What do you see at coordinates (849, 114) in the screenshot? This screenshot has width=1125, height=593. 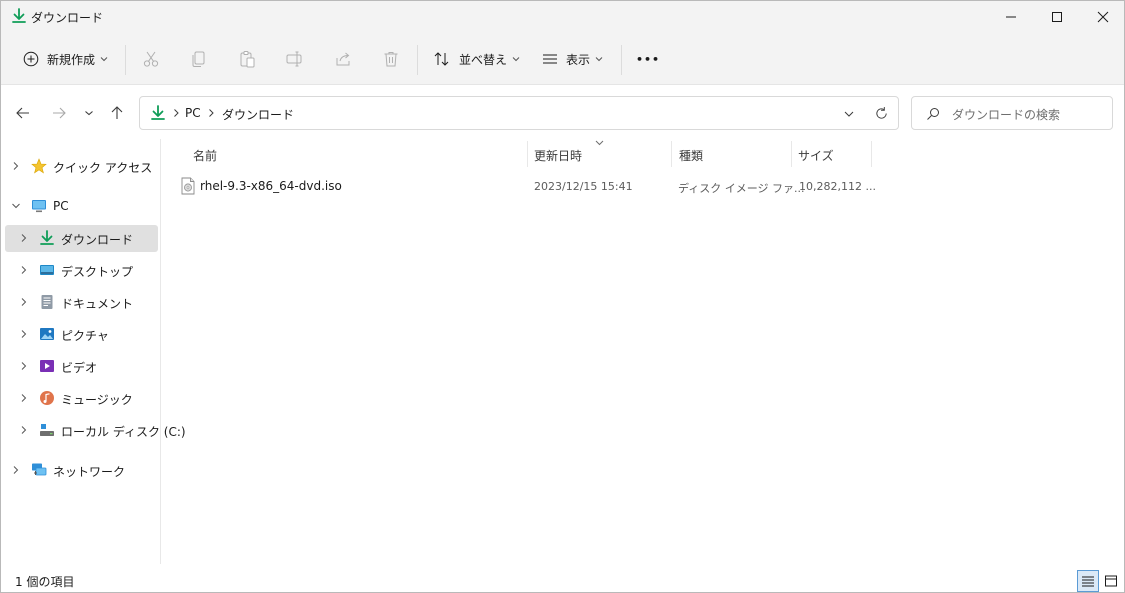 I see `address-history-chevron-icon` at bounding box center [849, 114].